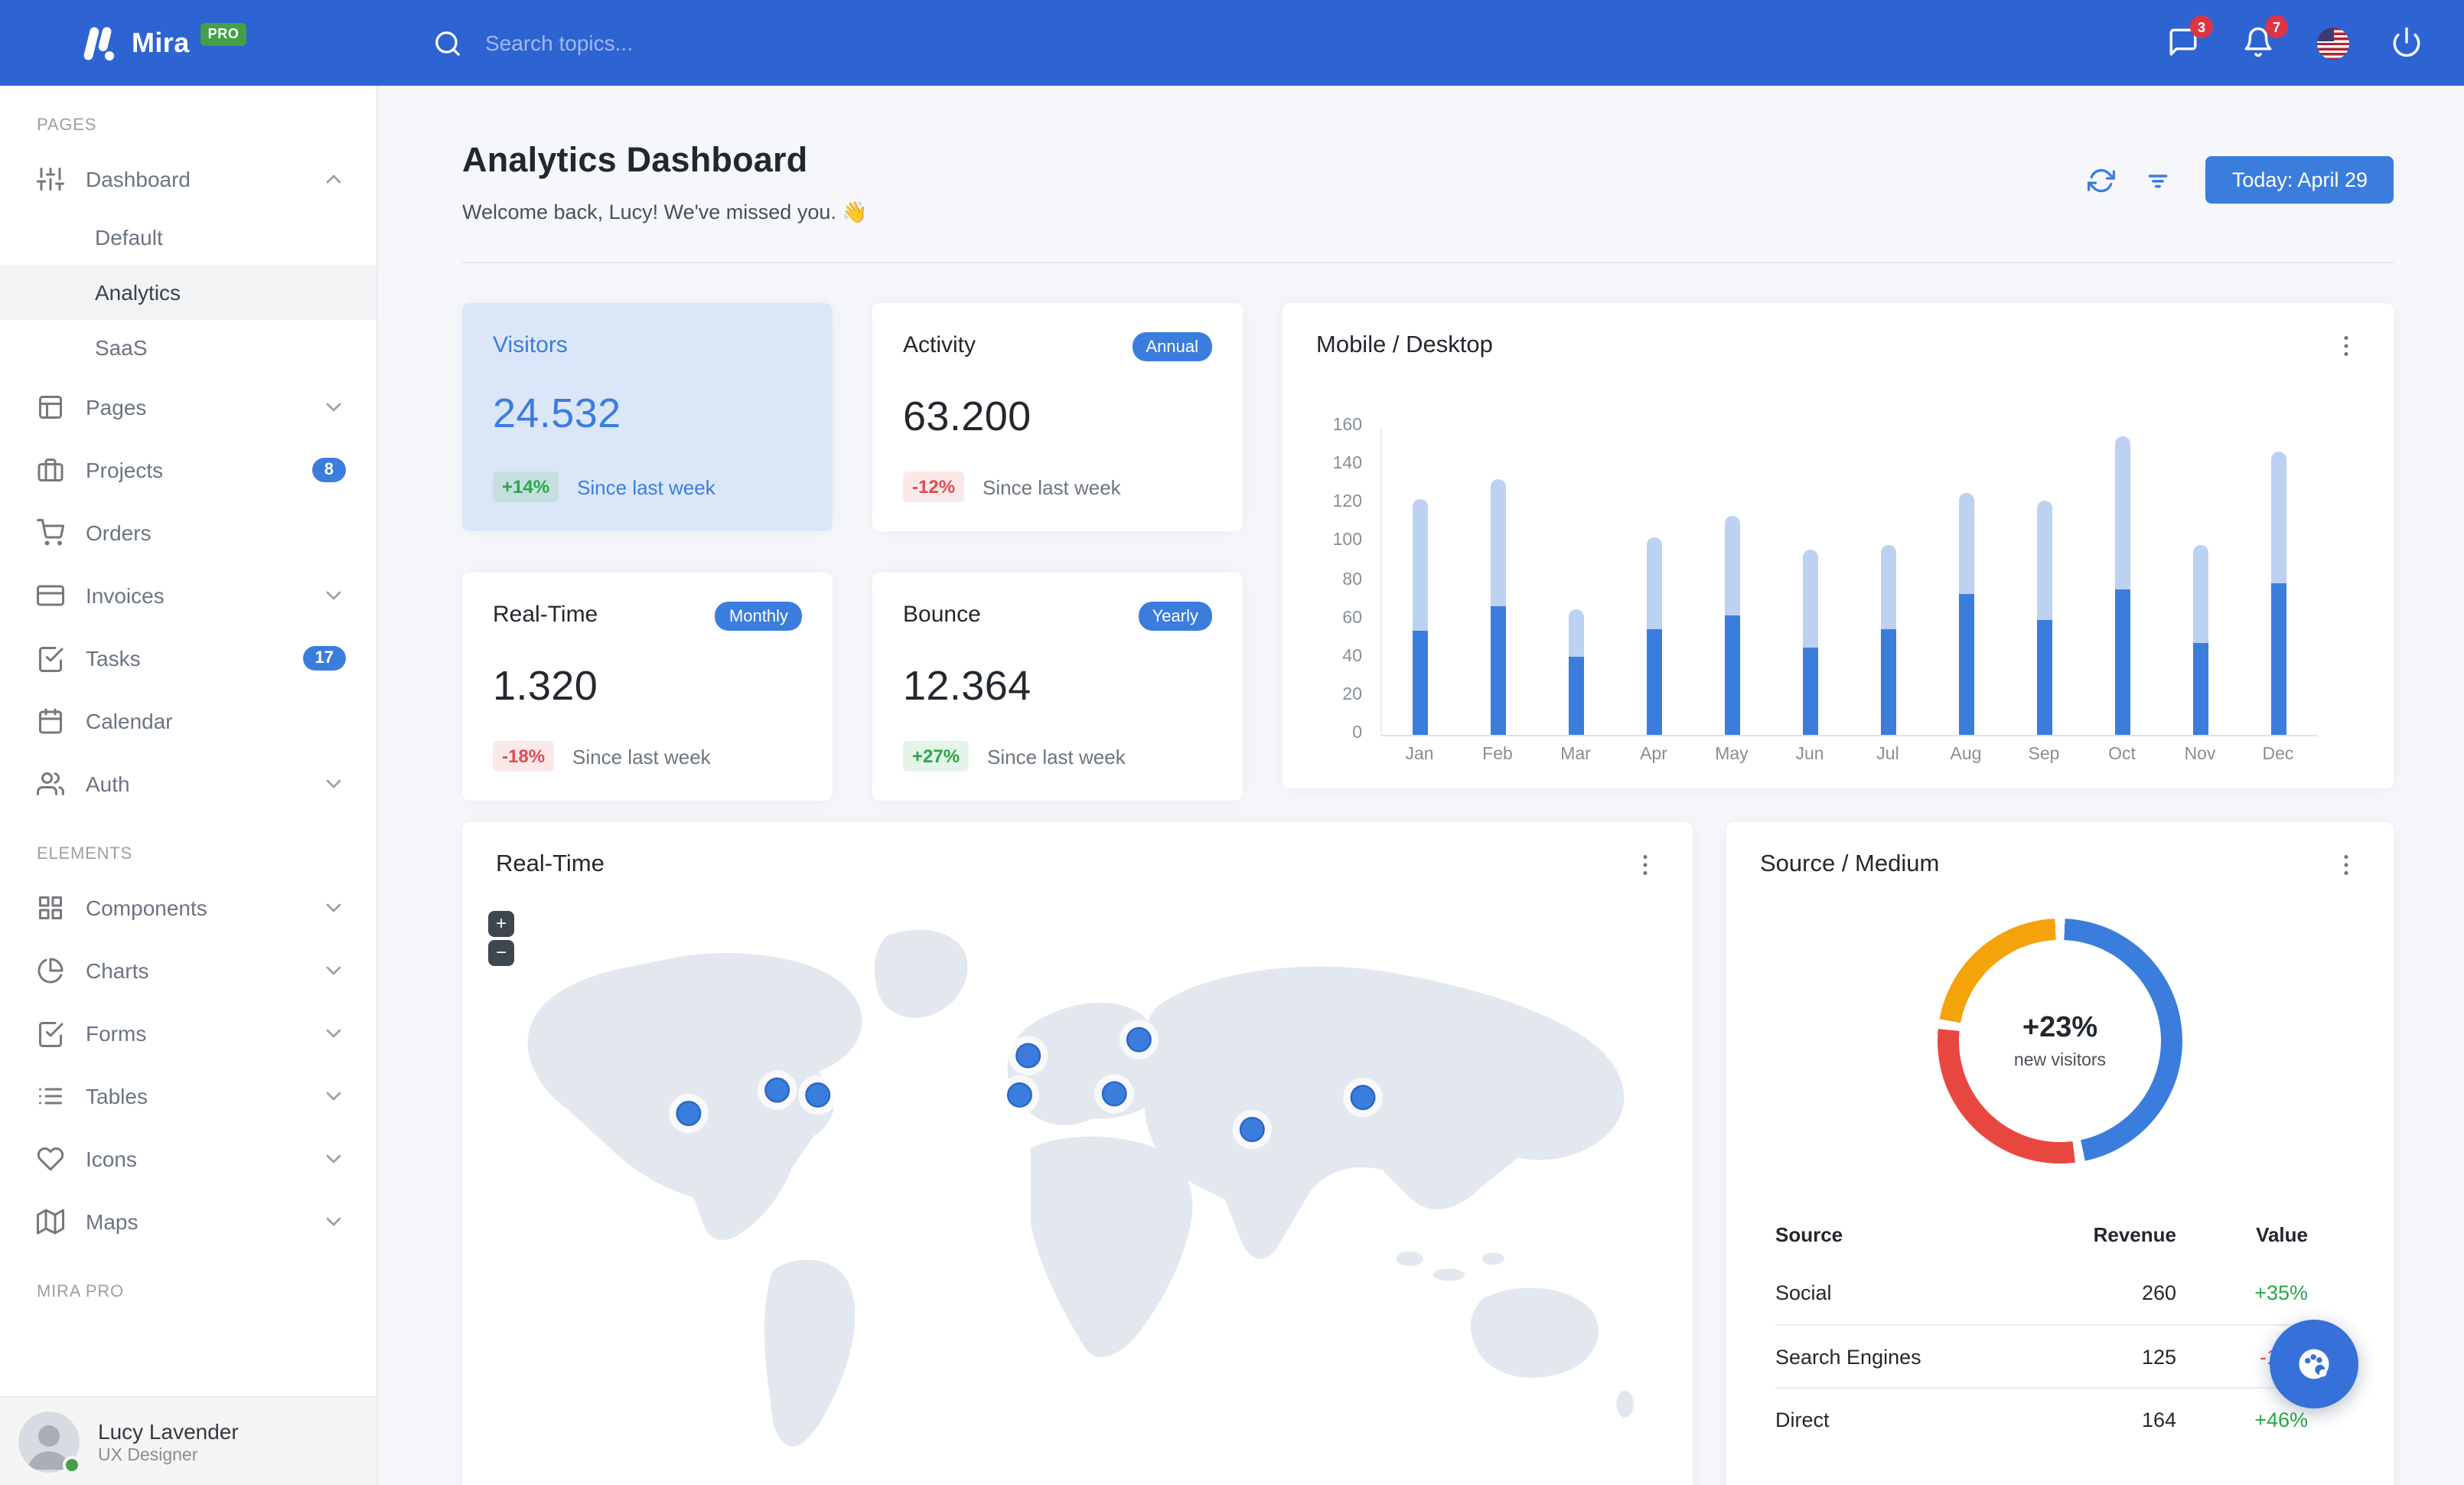 This screenshot has height=1485, width=2464. I want to click on sign-out-button, so click(2408, 43).